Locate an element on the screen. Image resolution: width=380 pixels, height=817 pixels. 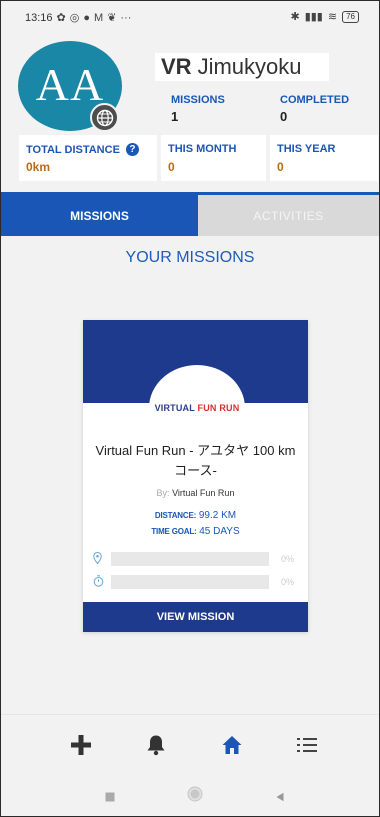
recent-apps-icon is located at coordinates (110, 798).